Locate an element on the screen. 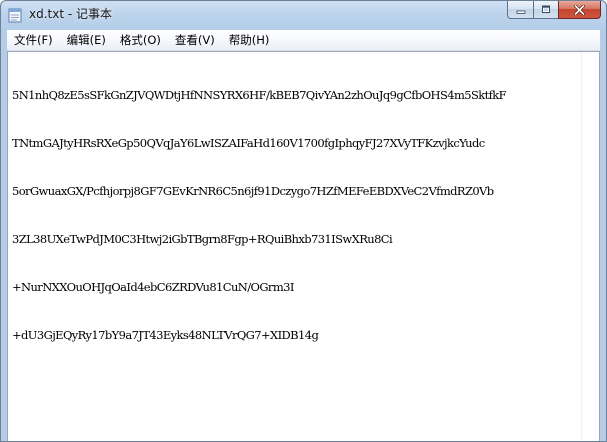 The height and width of the screenshot is (442, 607). maximize-icon is located at coordinates (546, 9).